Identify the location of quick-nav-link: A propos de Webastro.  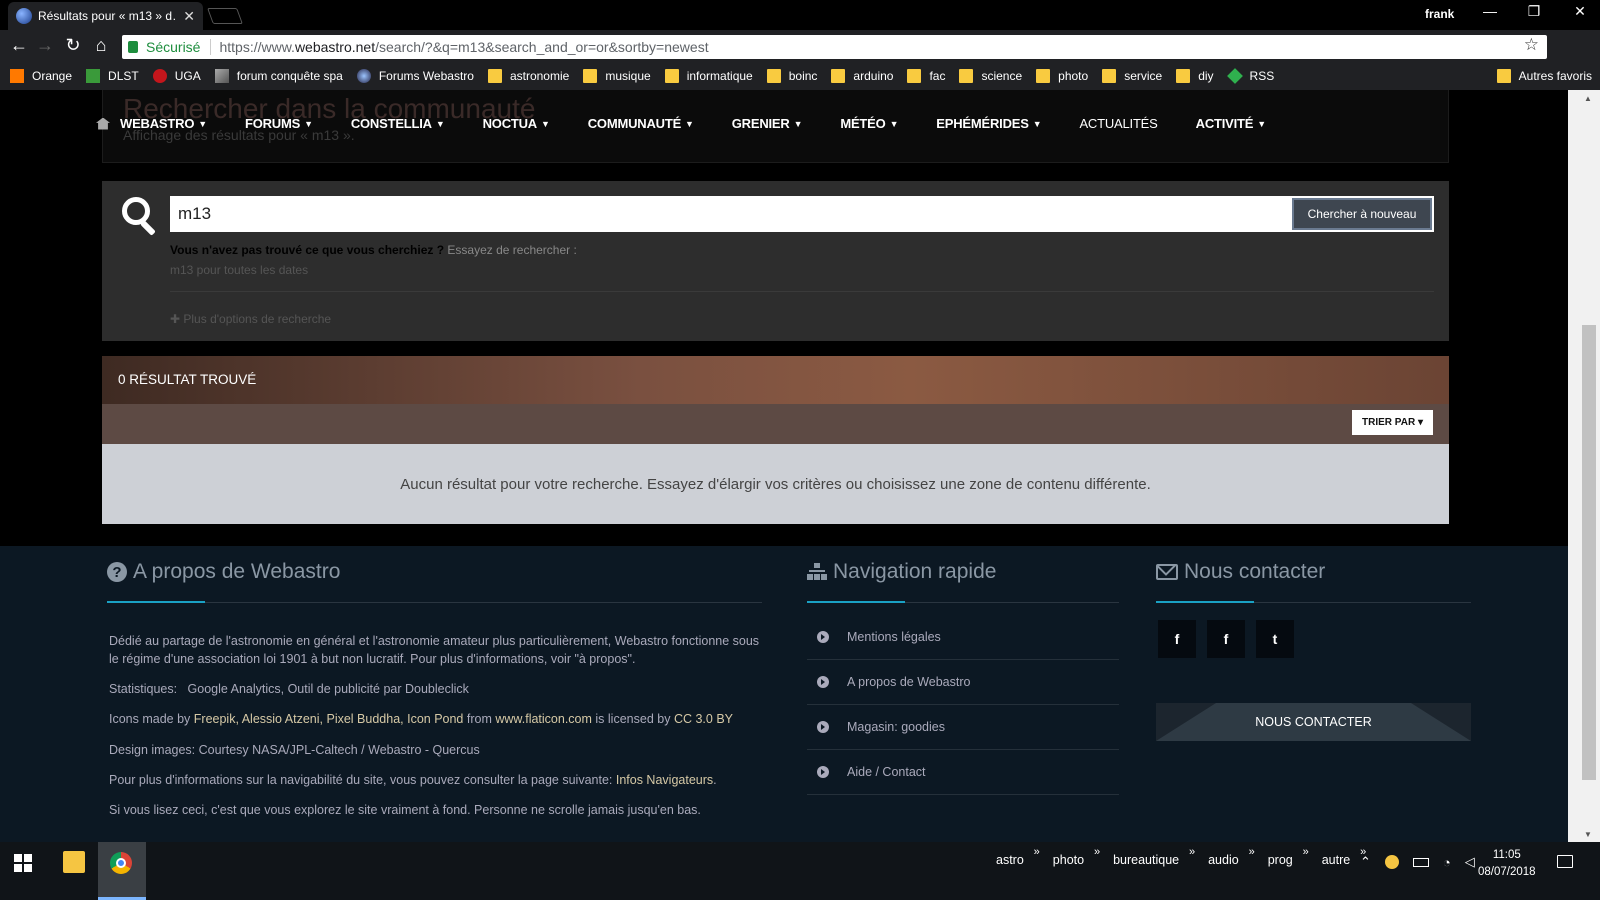
(963, 682).